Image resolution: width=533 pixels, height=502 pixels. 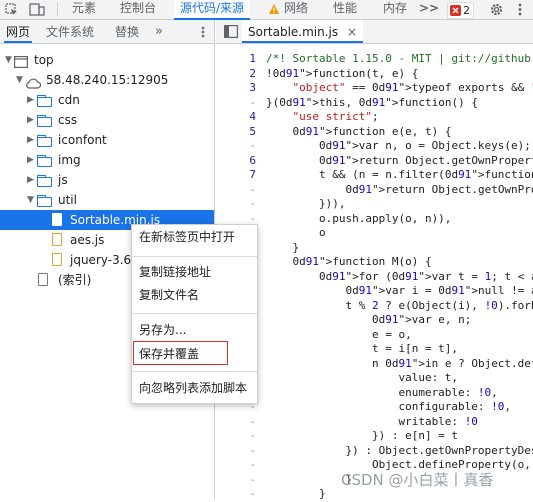 What do you see at coordinates (11, 9) in the screenshot?
I see `inspect-element-icon` at bounding box center [11, 9].